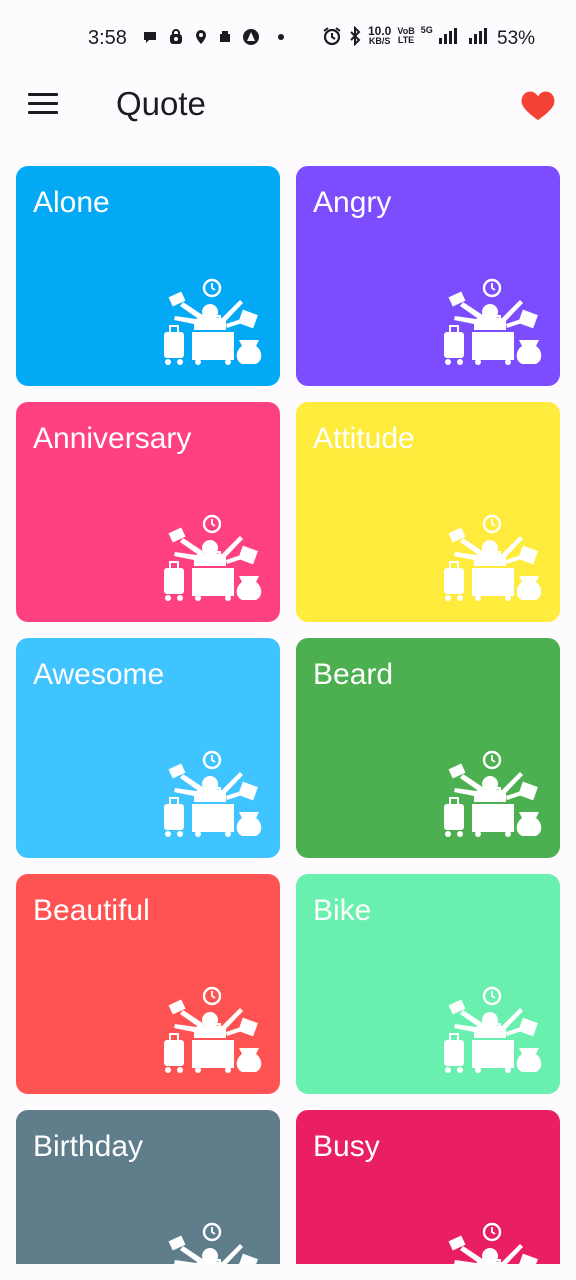 This screenshot has height=1280, width=576. Describe the element at coordinates (428, 1187) in the screenshot. I see `category-card-busy: Busy` at that location.